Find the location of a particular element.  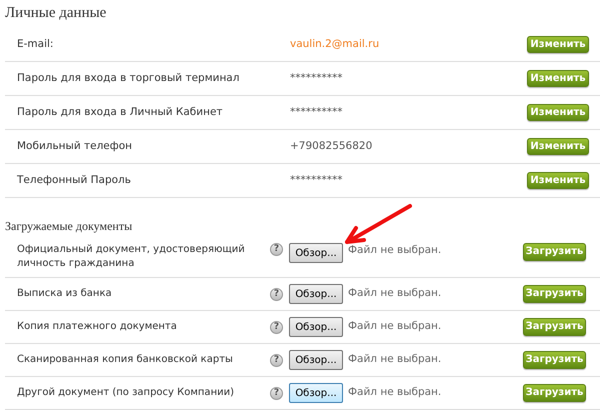

document-label: Сканированная копия банковской карты is located at coordinates (125, 360).